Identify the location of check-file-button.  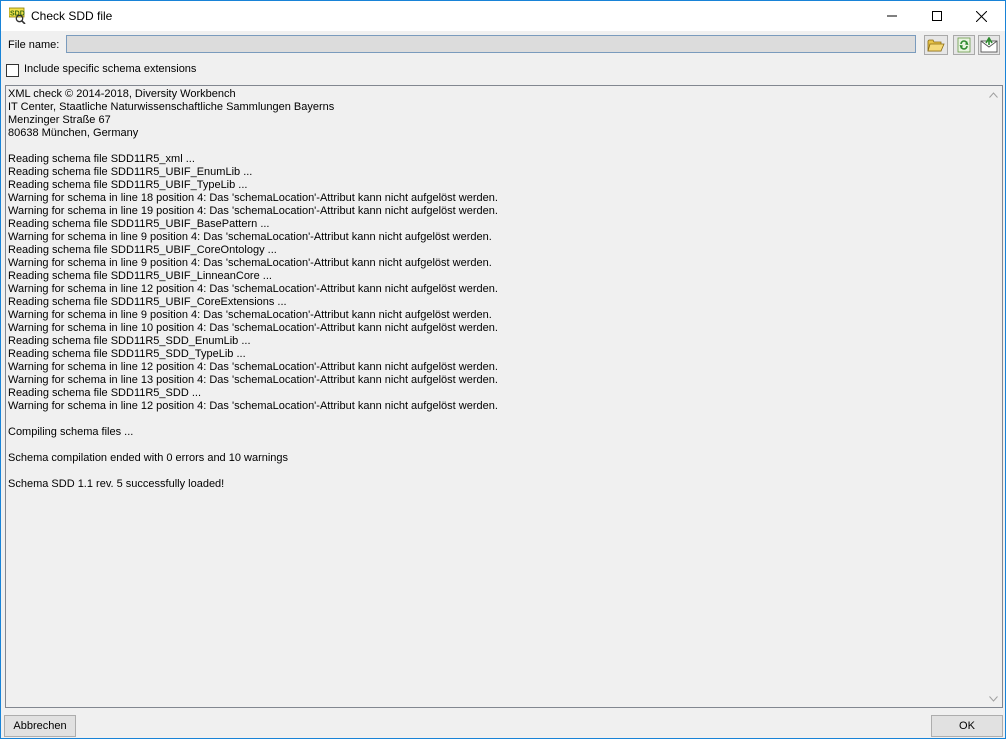
(989, 45).